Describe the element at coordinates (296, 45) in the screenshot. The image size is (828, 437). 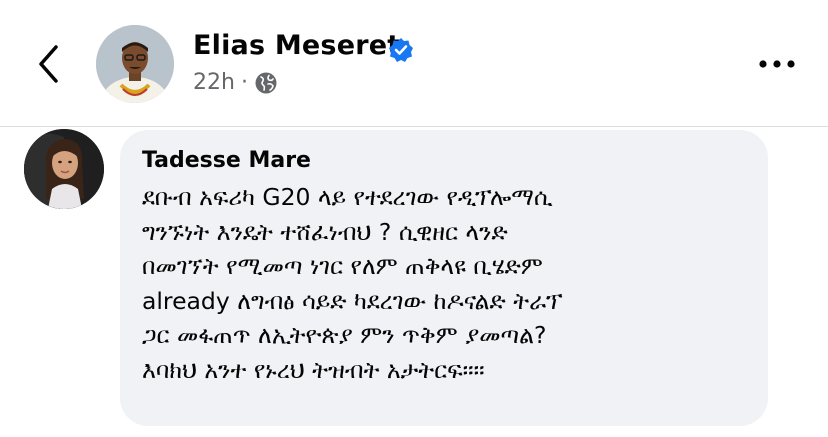
I see `author-name: Elias Meseret` at that location.